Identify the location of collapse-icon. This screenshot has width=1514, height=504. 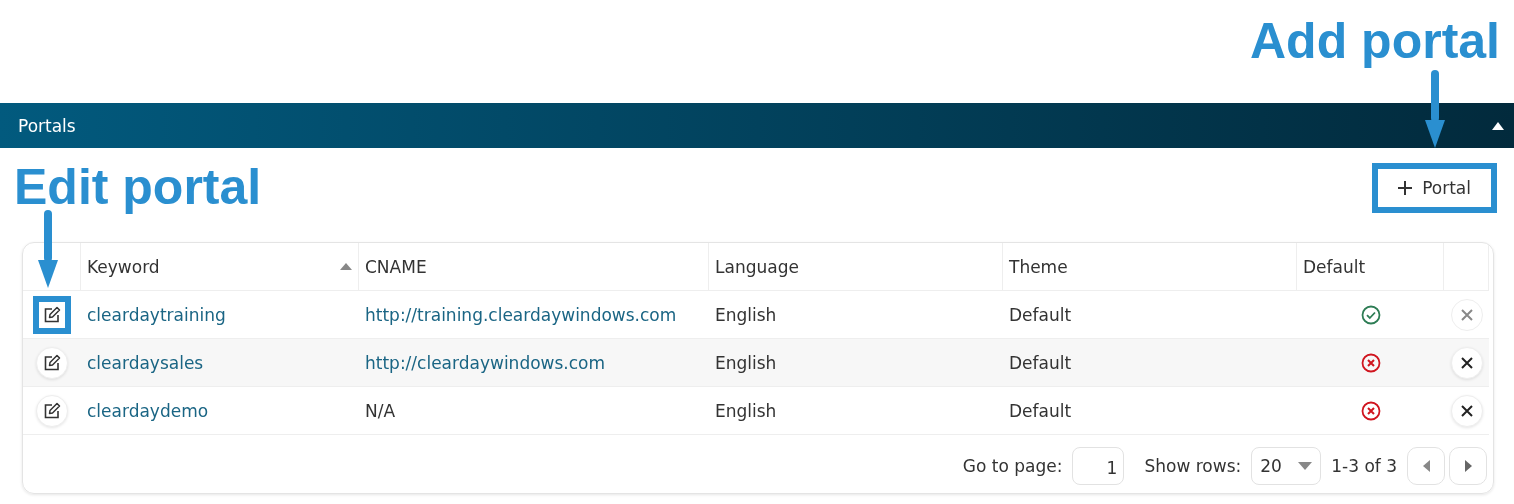
(1498, 125).